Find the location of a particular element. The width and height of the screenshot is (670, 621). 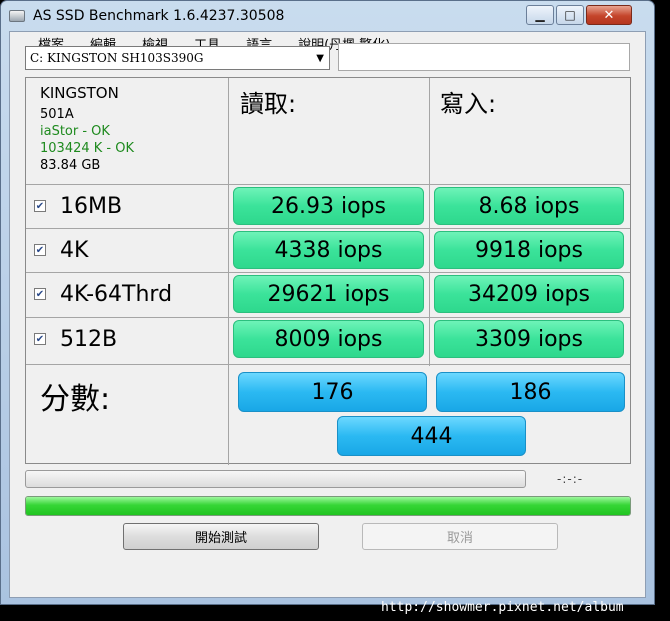

test-label: 512B is located at coordinates (89, 339).